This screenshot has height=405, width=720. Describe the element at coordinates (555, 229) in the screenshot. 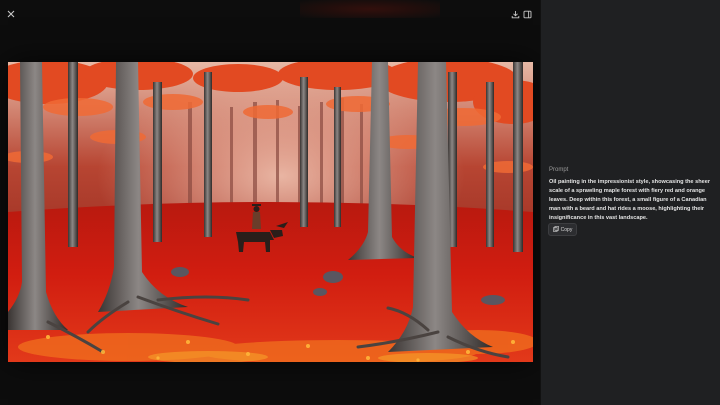

I see `copy-icon` at that location.